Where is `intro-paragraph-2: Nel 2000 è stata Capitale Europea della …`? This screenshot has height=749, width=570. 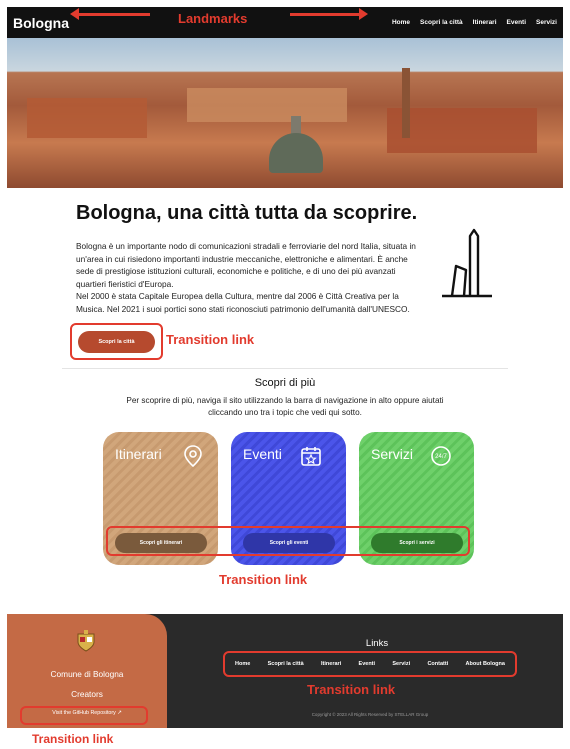
intro-paragraph-2: Nel 2000 è stata Capitale Europea della … is located at coordinates (243, 302).